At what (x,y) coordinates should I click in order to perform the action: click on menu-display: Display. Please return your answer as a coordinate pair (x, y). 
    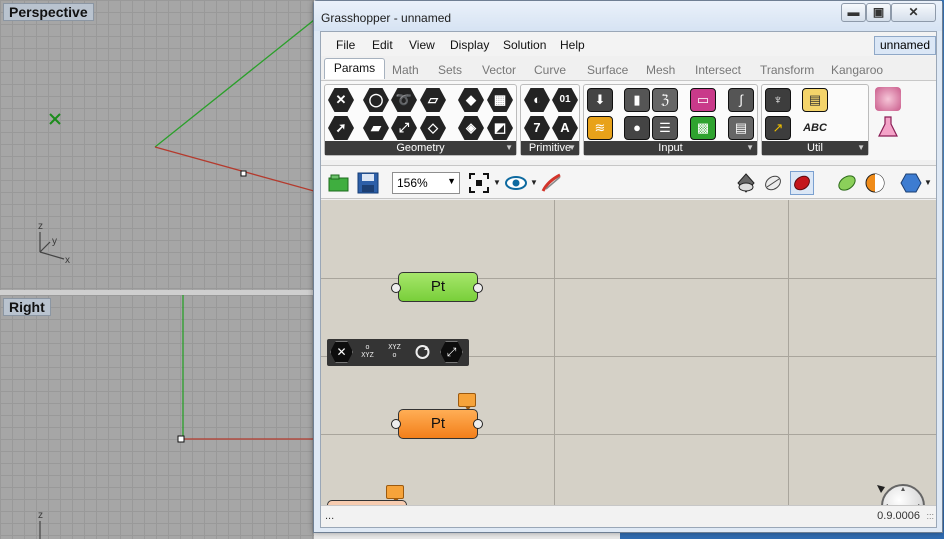
    Looking at the image, I should click on (469, 45).